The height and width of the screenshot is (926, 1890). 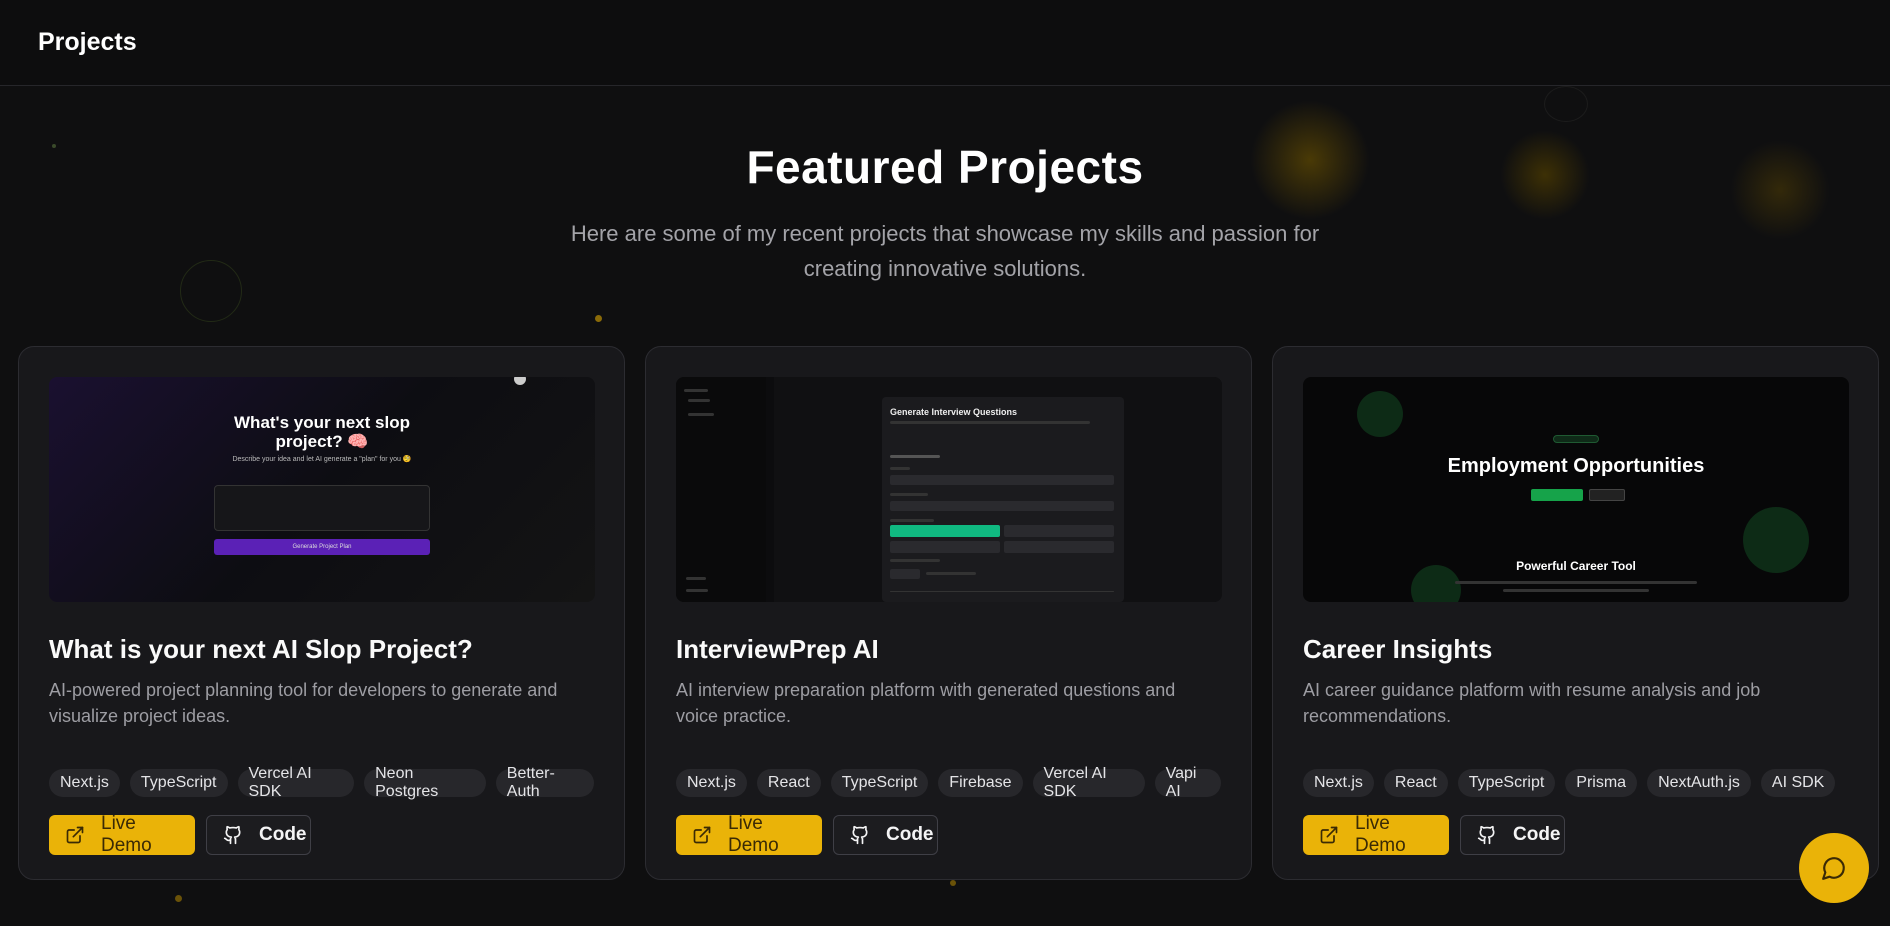 I want to click on tech-tag: Neon Postgres, so click(x=425, y=782).